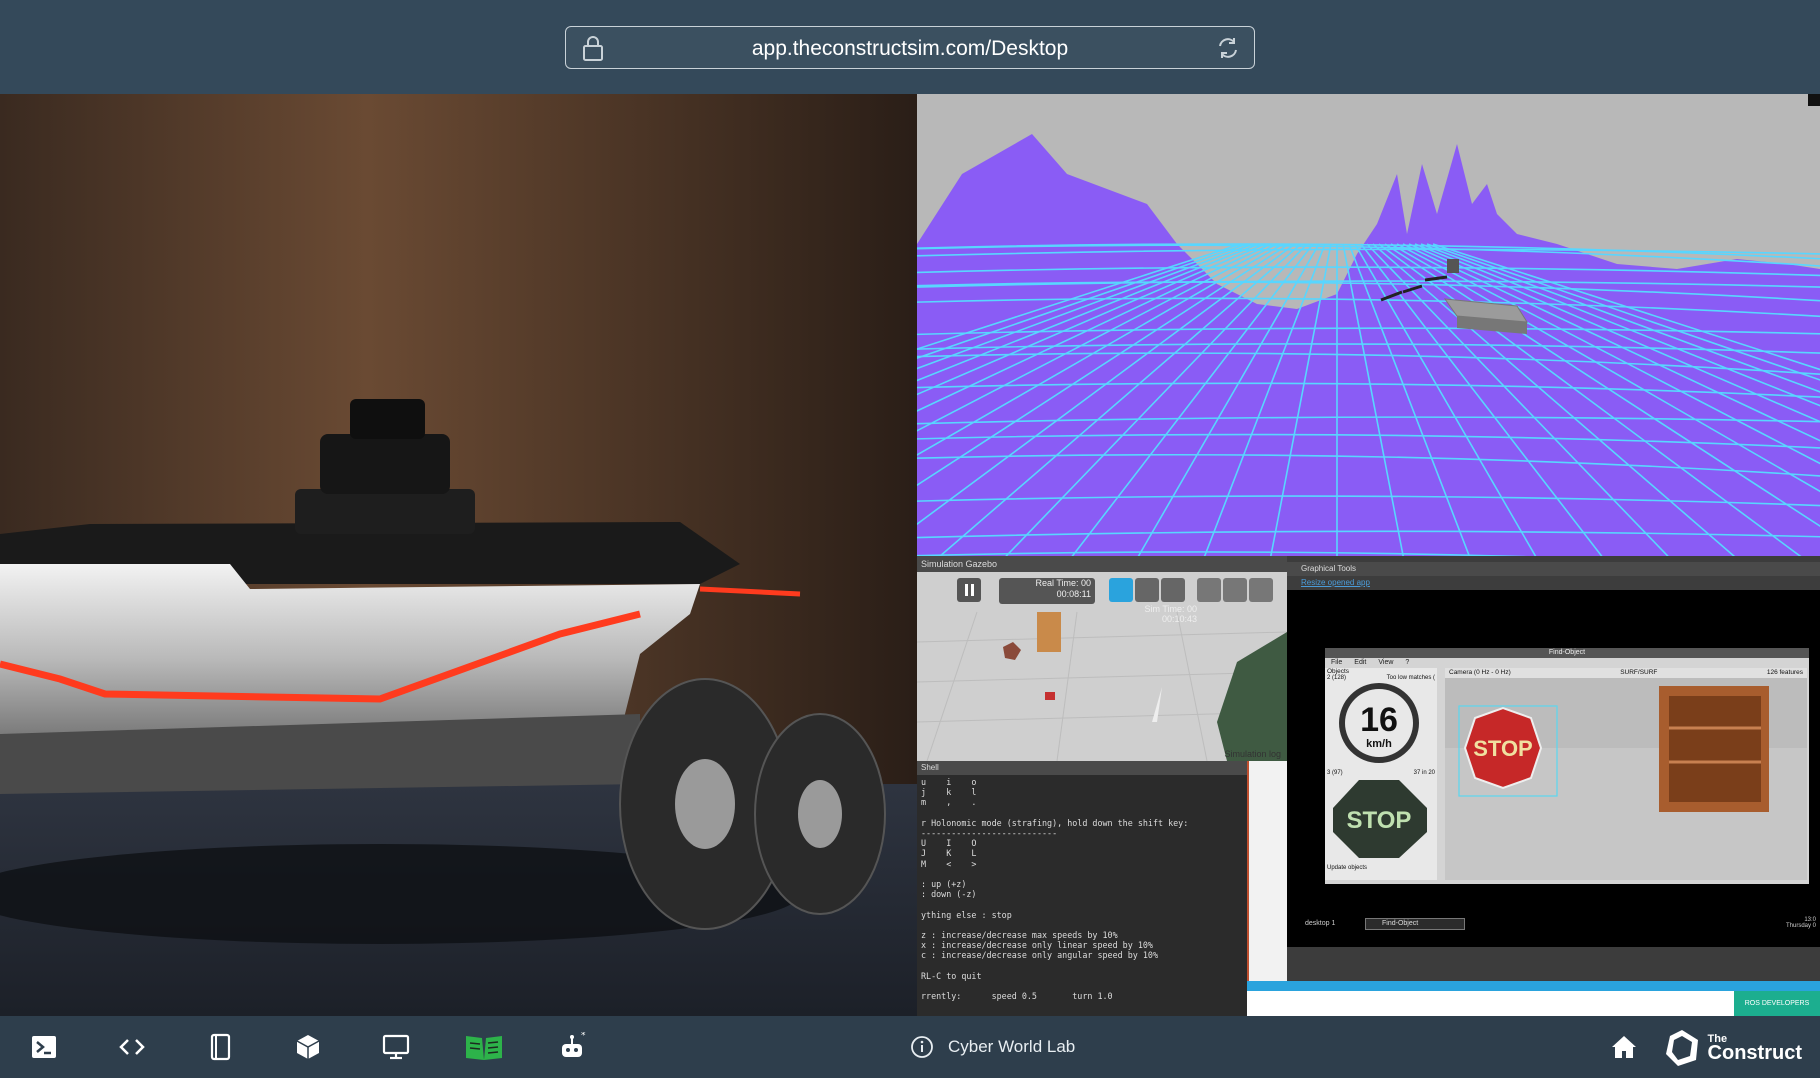 This screenshot has height=1078, width=1820. I want to click on graphical-tools-header: Graphical Tools, so click(1553, 569).